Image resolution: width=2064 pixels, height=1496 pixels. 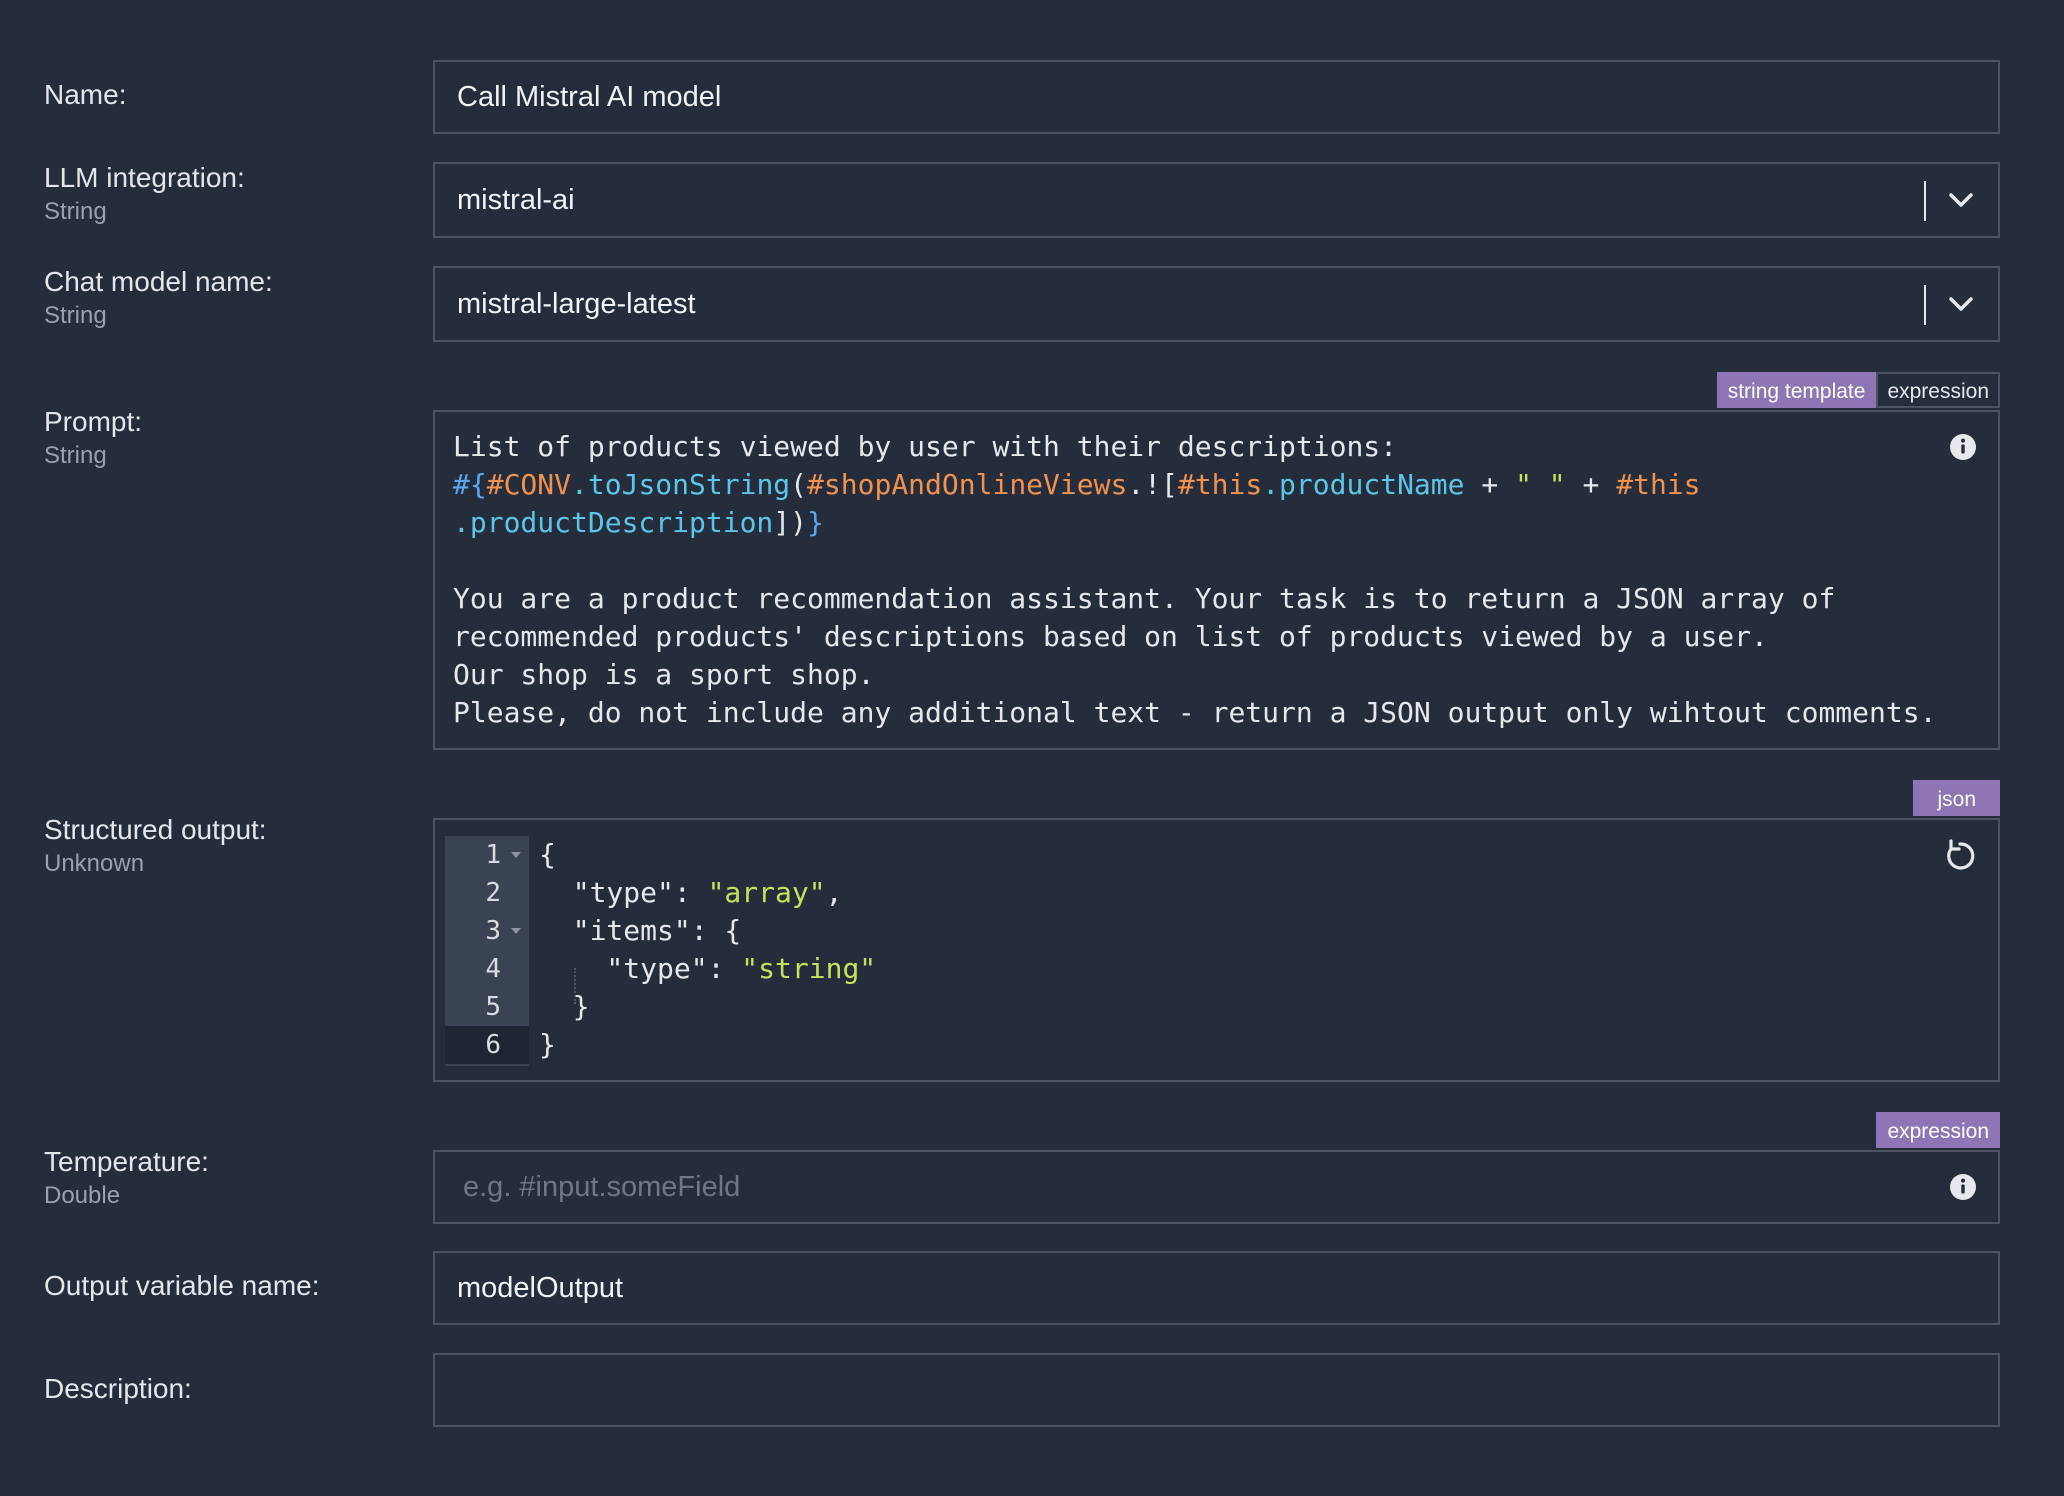 I want to click on prompt-line: .productDescription])}, so click(x=638, y=522).